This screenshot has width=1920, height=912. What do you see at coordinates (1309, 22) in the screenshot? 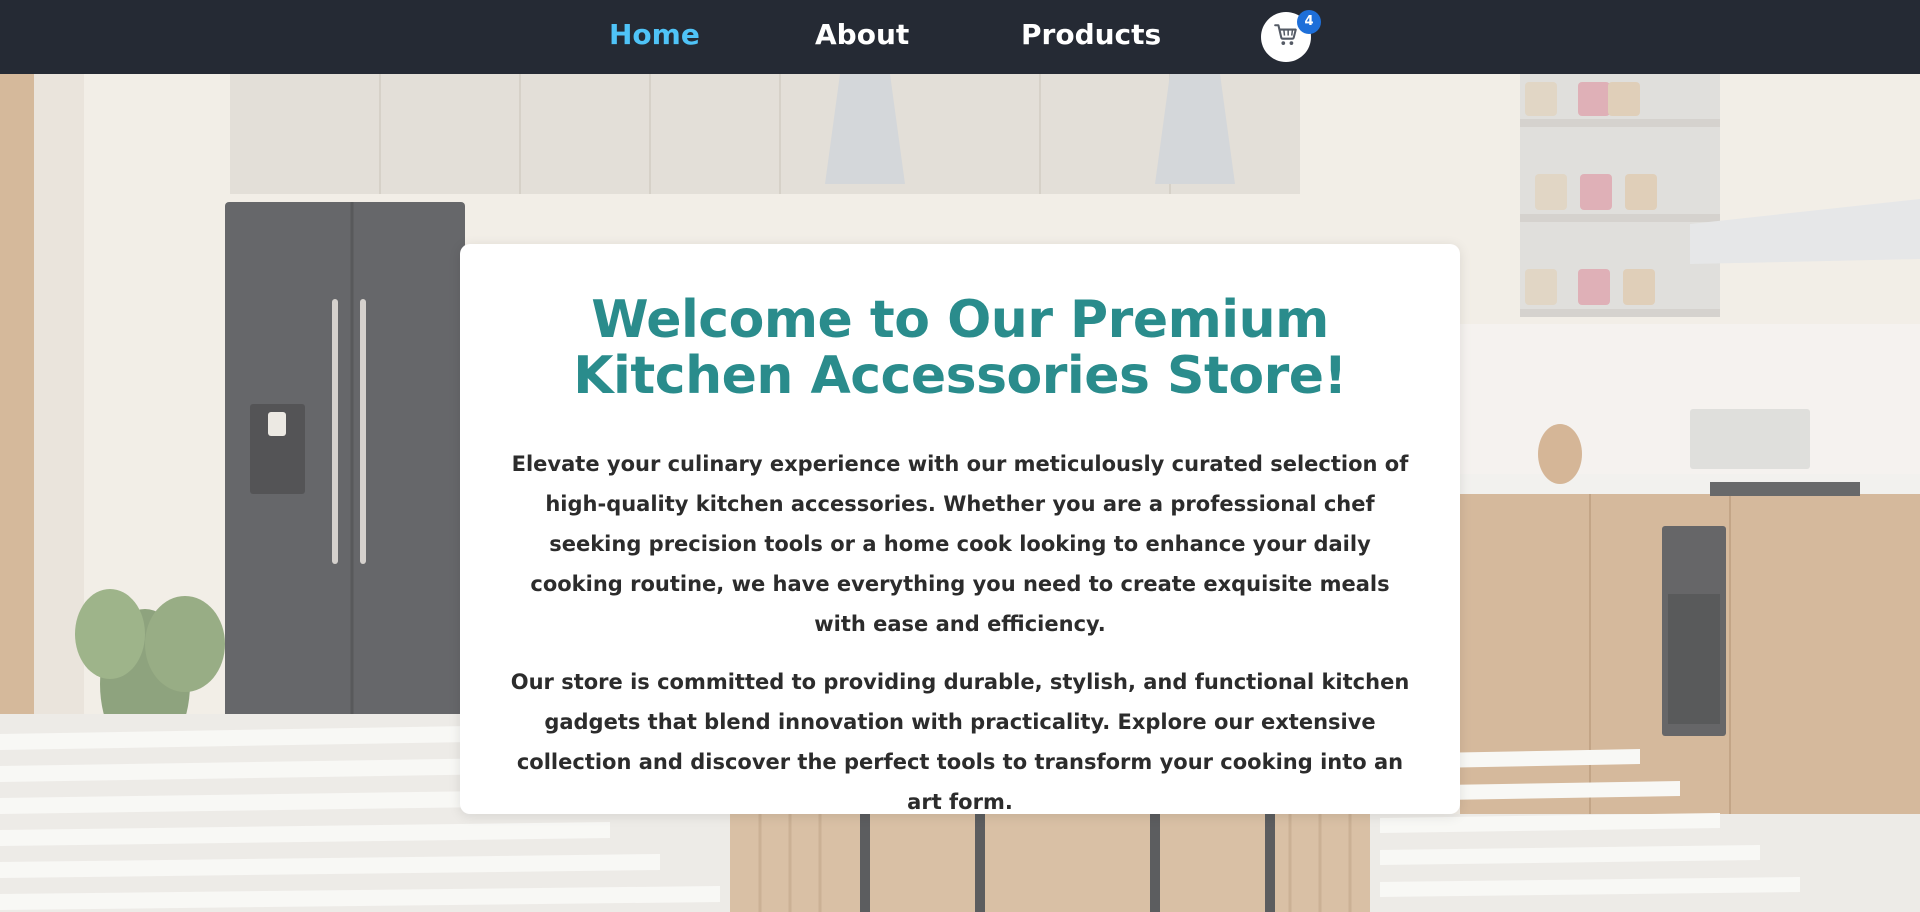
I see `cart-count-badge: 4` at bounding box center [1309, 22].